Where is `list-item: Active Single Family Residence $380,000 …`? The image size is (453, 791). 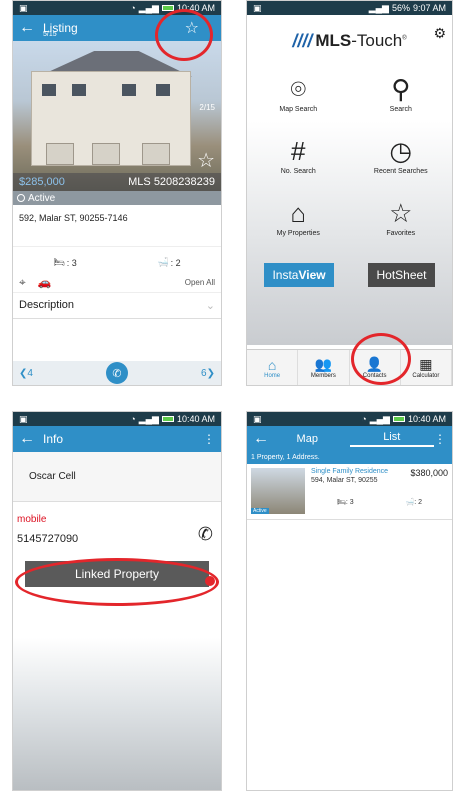 list-item: Active Single Family Residence $380,000 … is located at coordinates (349, 492).